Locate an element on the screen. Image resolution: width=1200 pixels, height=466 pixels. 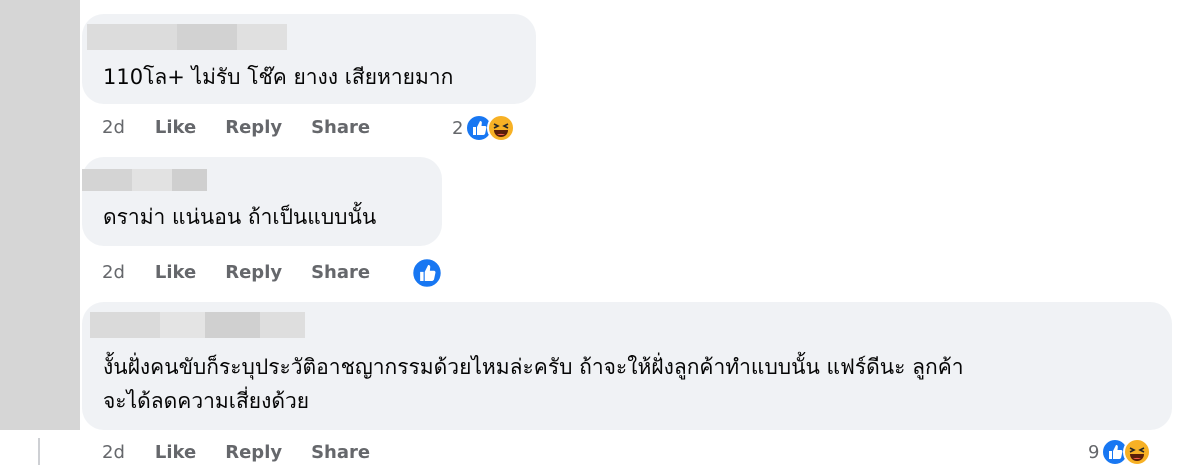
comment-text: ดราม่า แน่นอน ถ้าเป็นแบบนั้น is located at coordinates (240, 217).